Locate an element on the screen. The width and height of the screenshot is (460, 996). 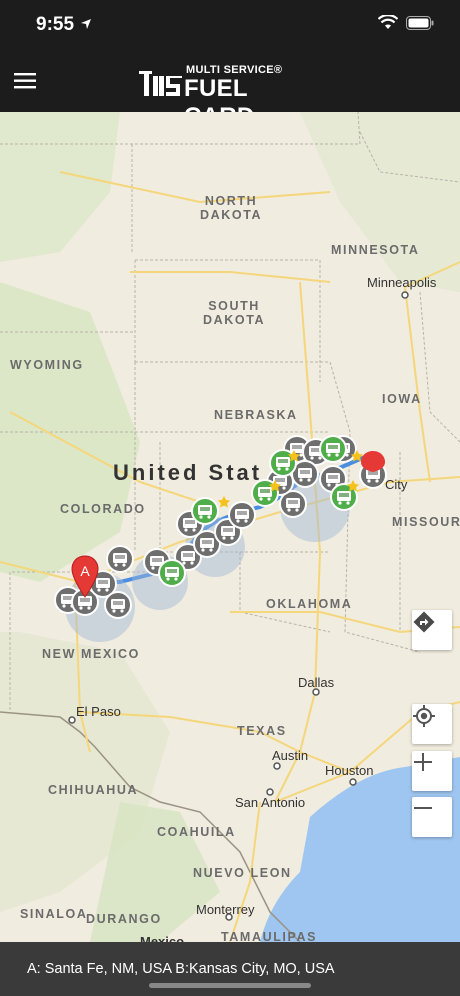
my-location-button is located at coordinates (432, 724).